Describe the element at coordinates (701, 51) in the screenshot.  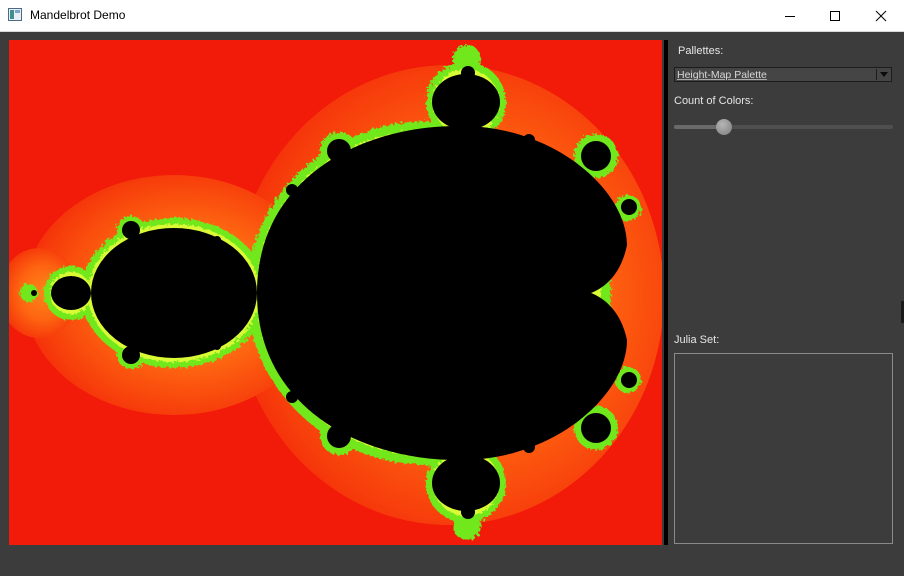
I see `pallettes-label: Pallettes:` at that location.